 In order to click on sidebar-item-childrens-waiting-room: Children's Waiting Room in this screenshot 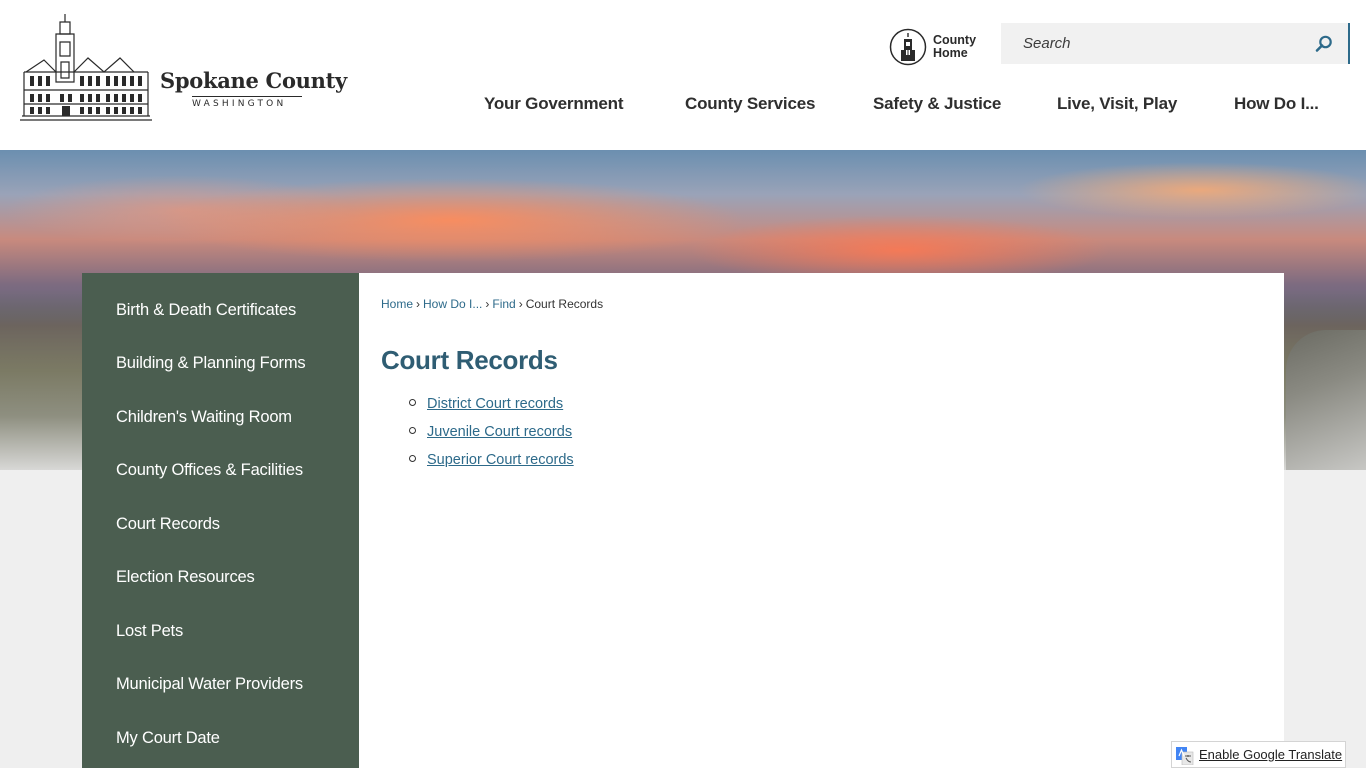, I will do `click(204, 417)`.